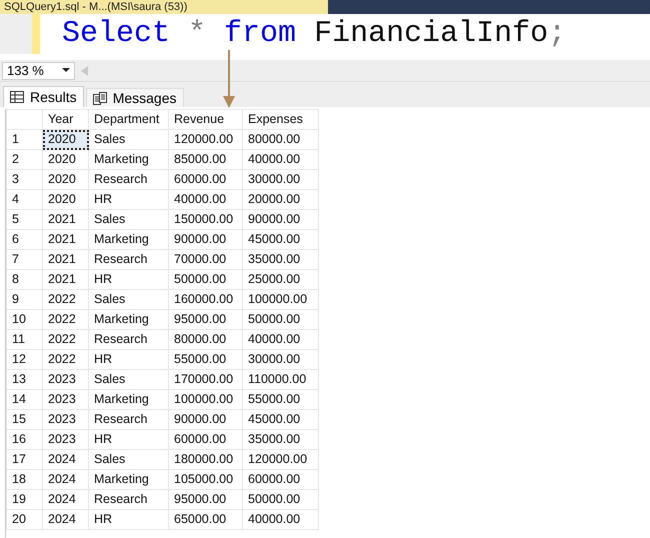  I want to click on row-number: 20, so click(24, 520).